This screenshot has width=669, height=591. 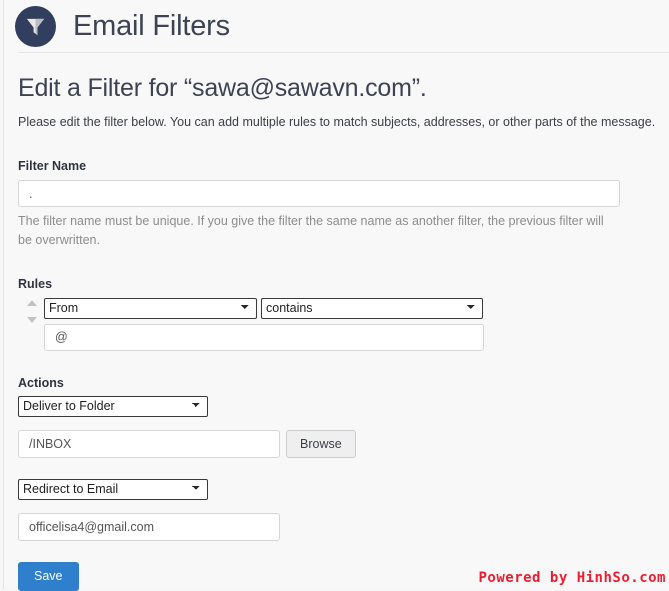 I want to click on action-type-select-1: Deliver to Folder, so click(x=113, y=406).